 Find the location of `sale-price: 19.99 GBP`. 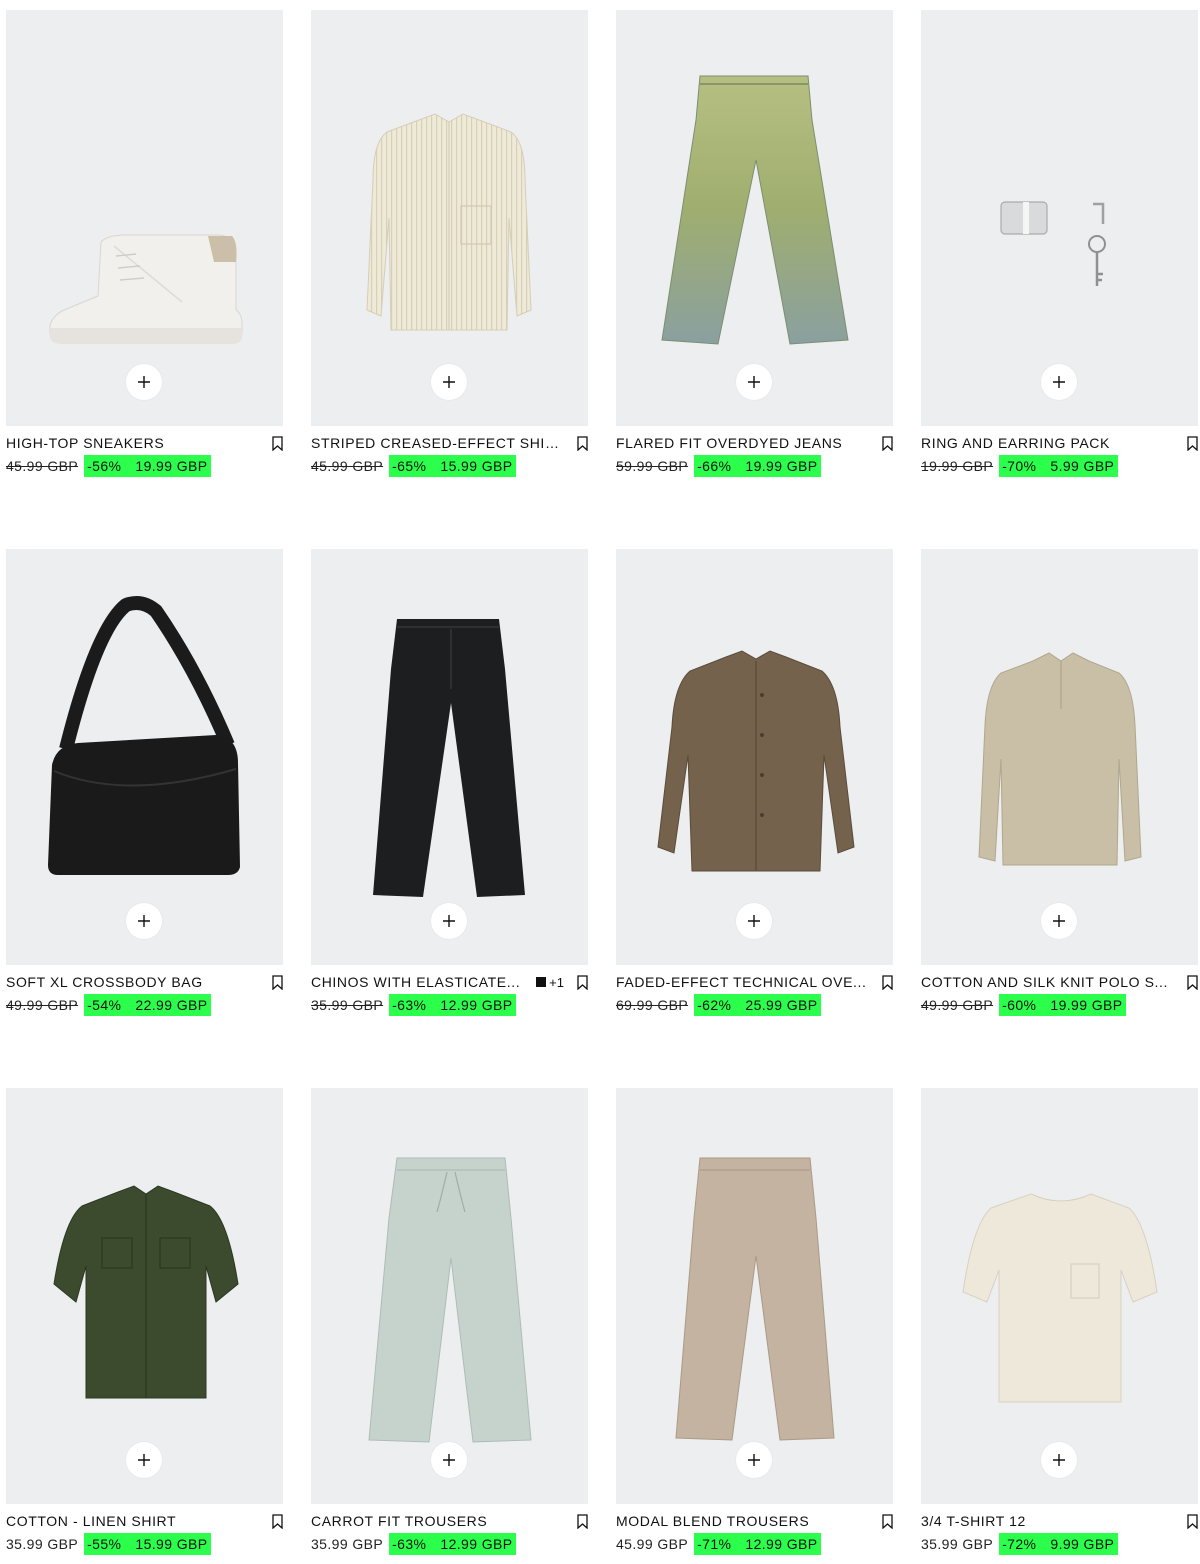

sale-price: 19.99 GBP is located at coordinates (1086, 1005).